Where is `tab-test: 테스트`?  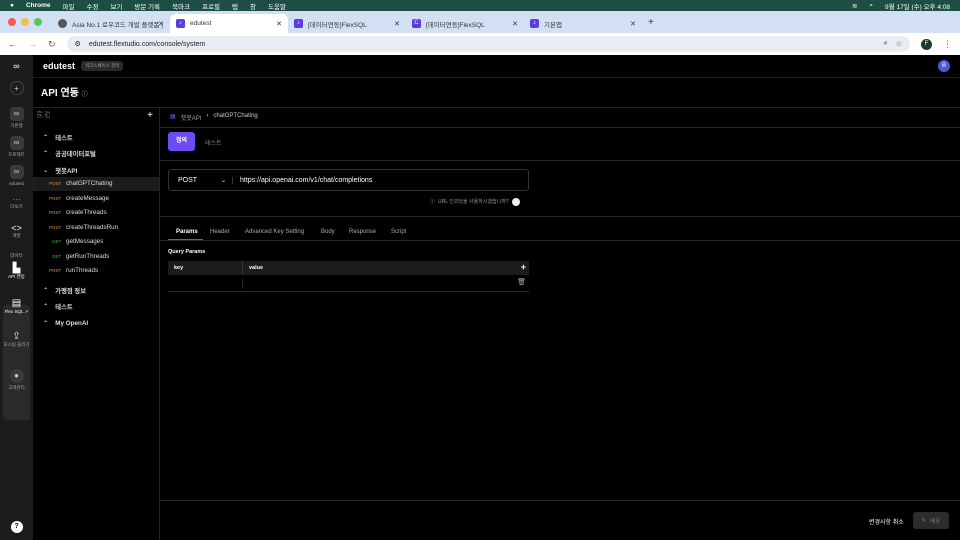
tab-test: 테스트 is located at coordinates (213, 142).